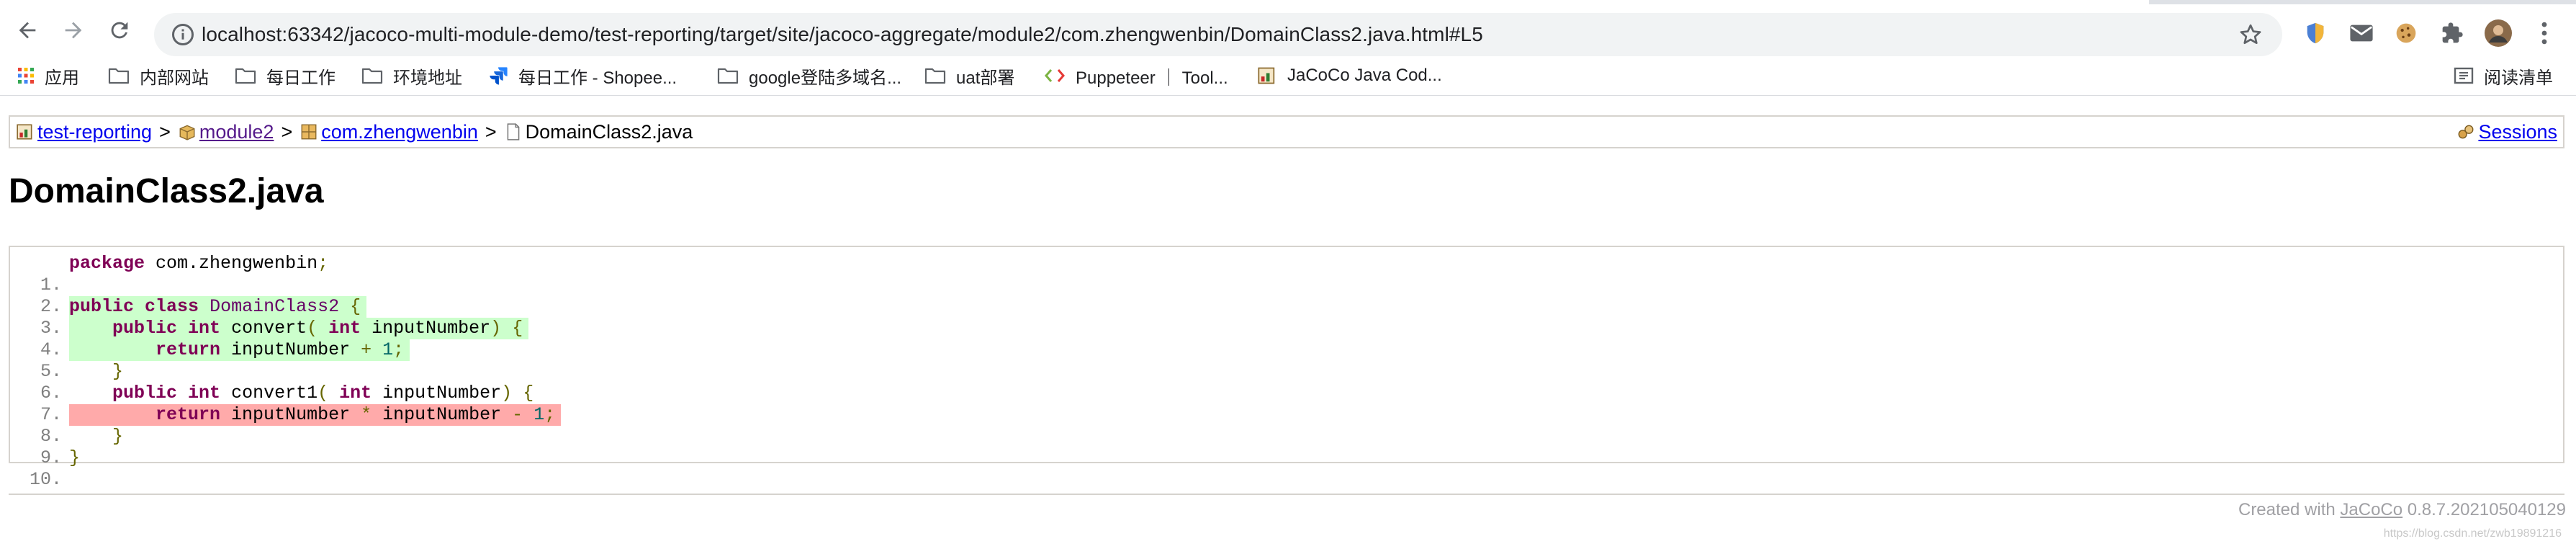 The width and height of the screenshot is (2576, 549). I want to click on reading-list-button: 阅读清单, so click(2503, 75).